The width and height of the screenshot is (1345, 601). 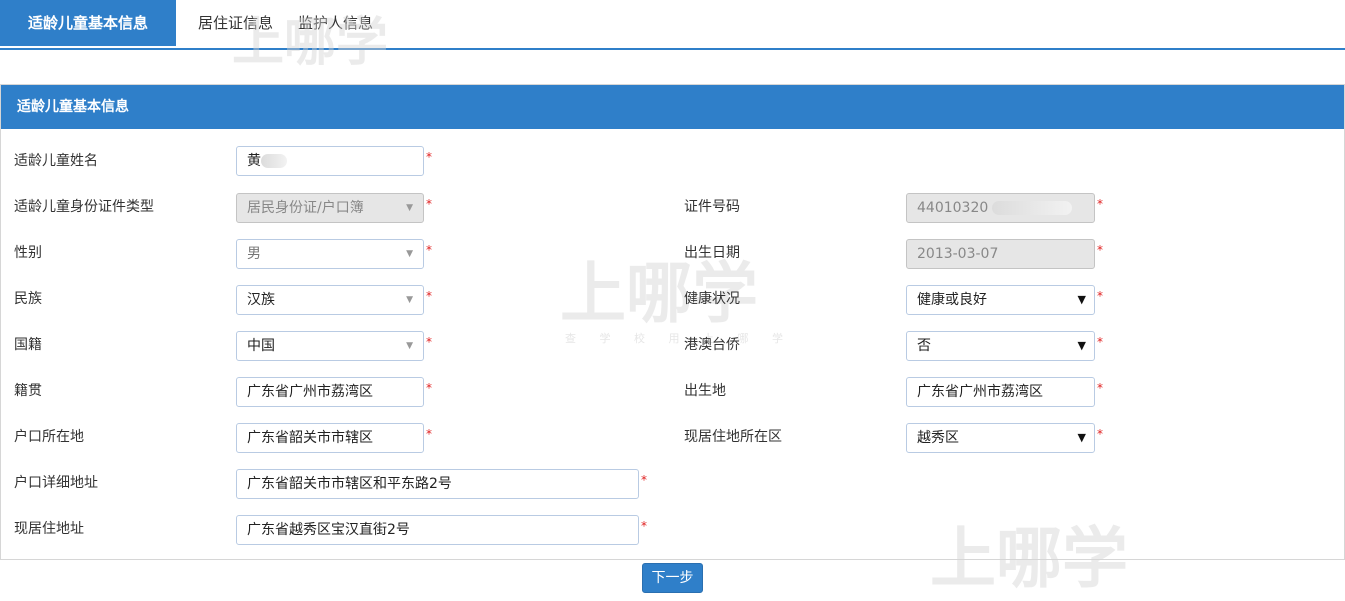 What do you see at coordinates (254, 161) in the screenshot?
I see `child-name-value: 黄` at bounding box center [254, 161].